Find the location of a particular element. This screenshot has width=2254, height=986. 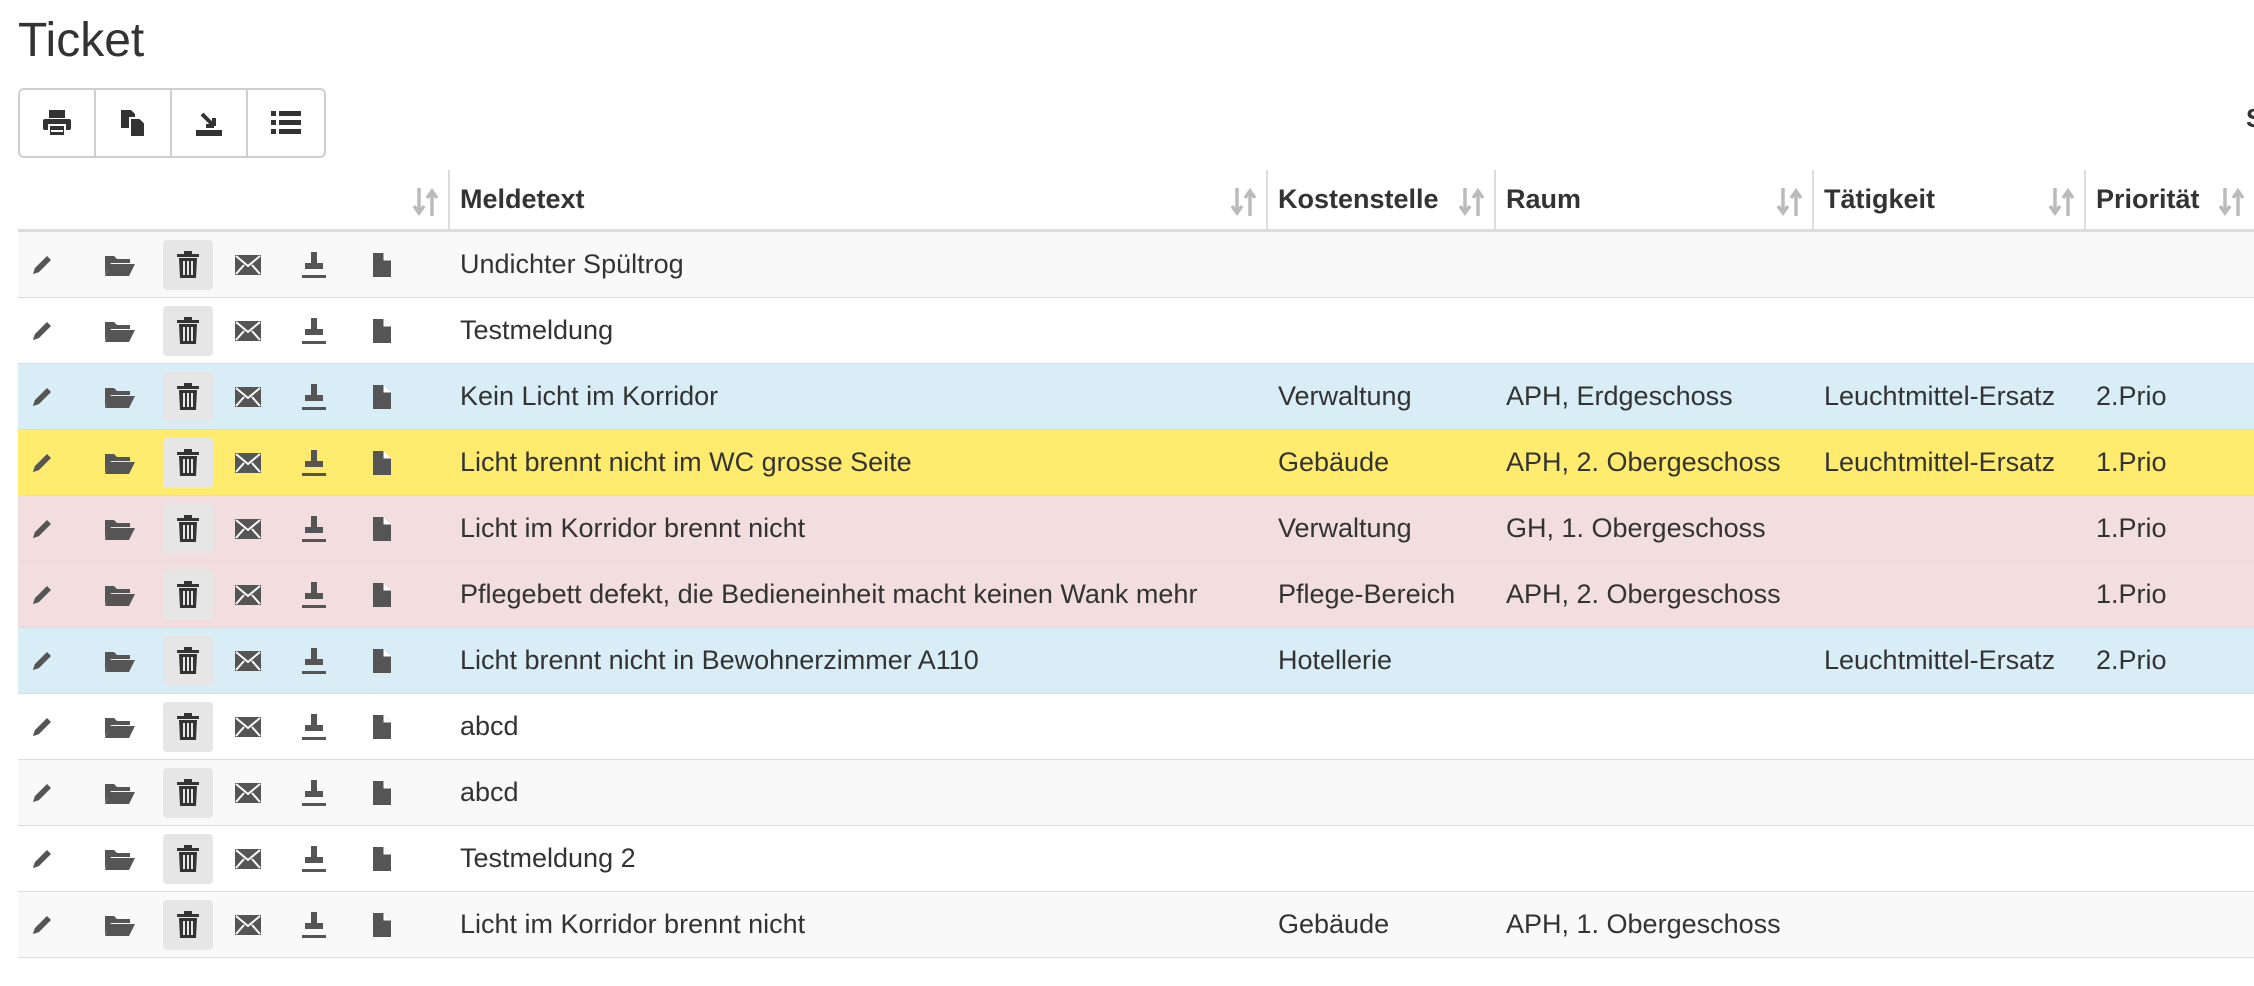

stamp-icon is located at coordinates (314, 925).